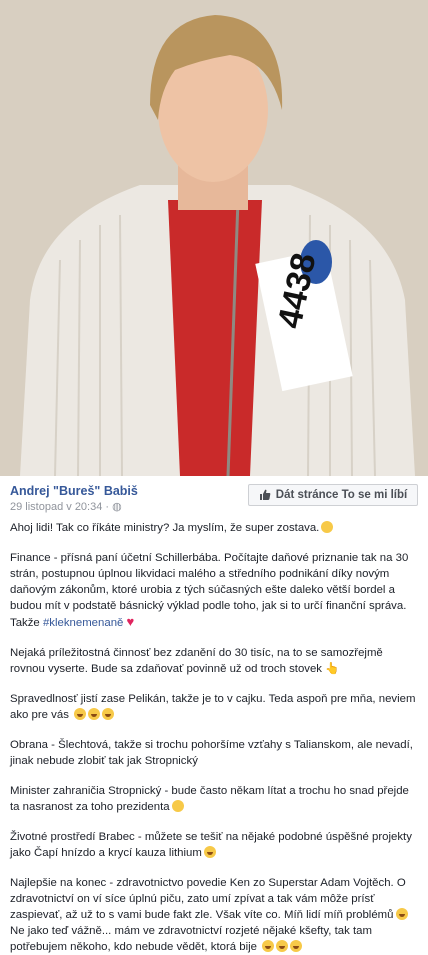  What do you see at coordinates (83, 623) in the screenshot?
I see `hashtag-link: #kleknemenaně` at bounding box center [83, 623].